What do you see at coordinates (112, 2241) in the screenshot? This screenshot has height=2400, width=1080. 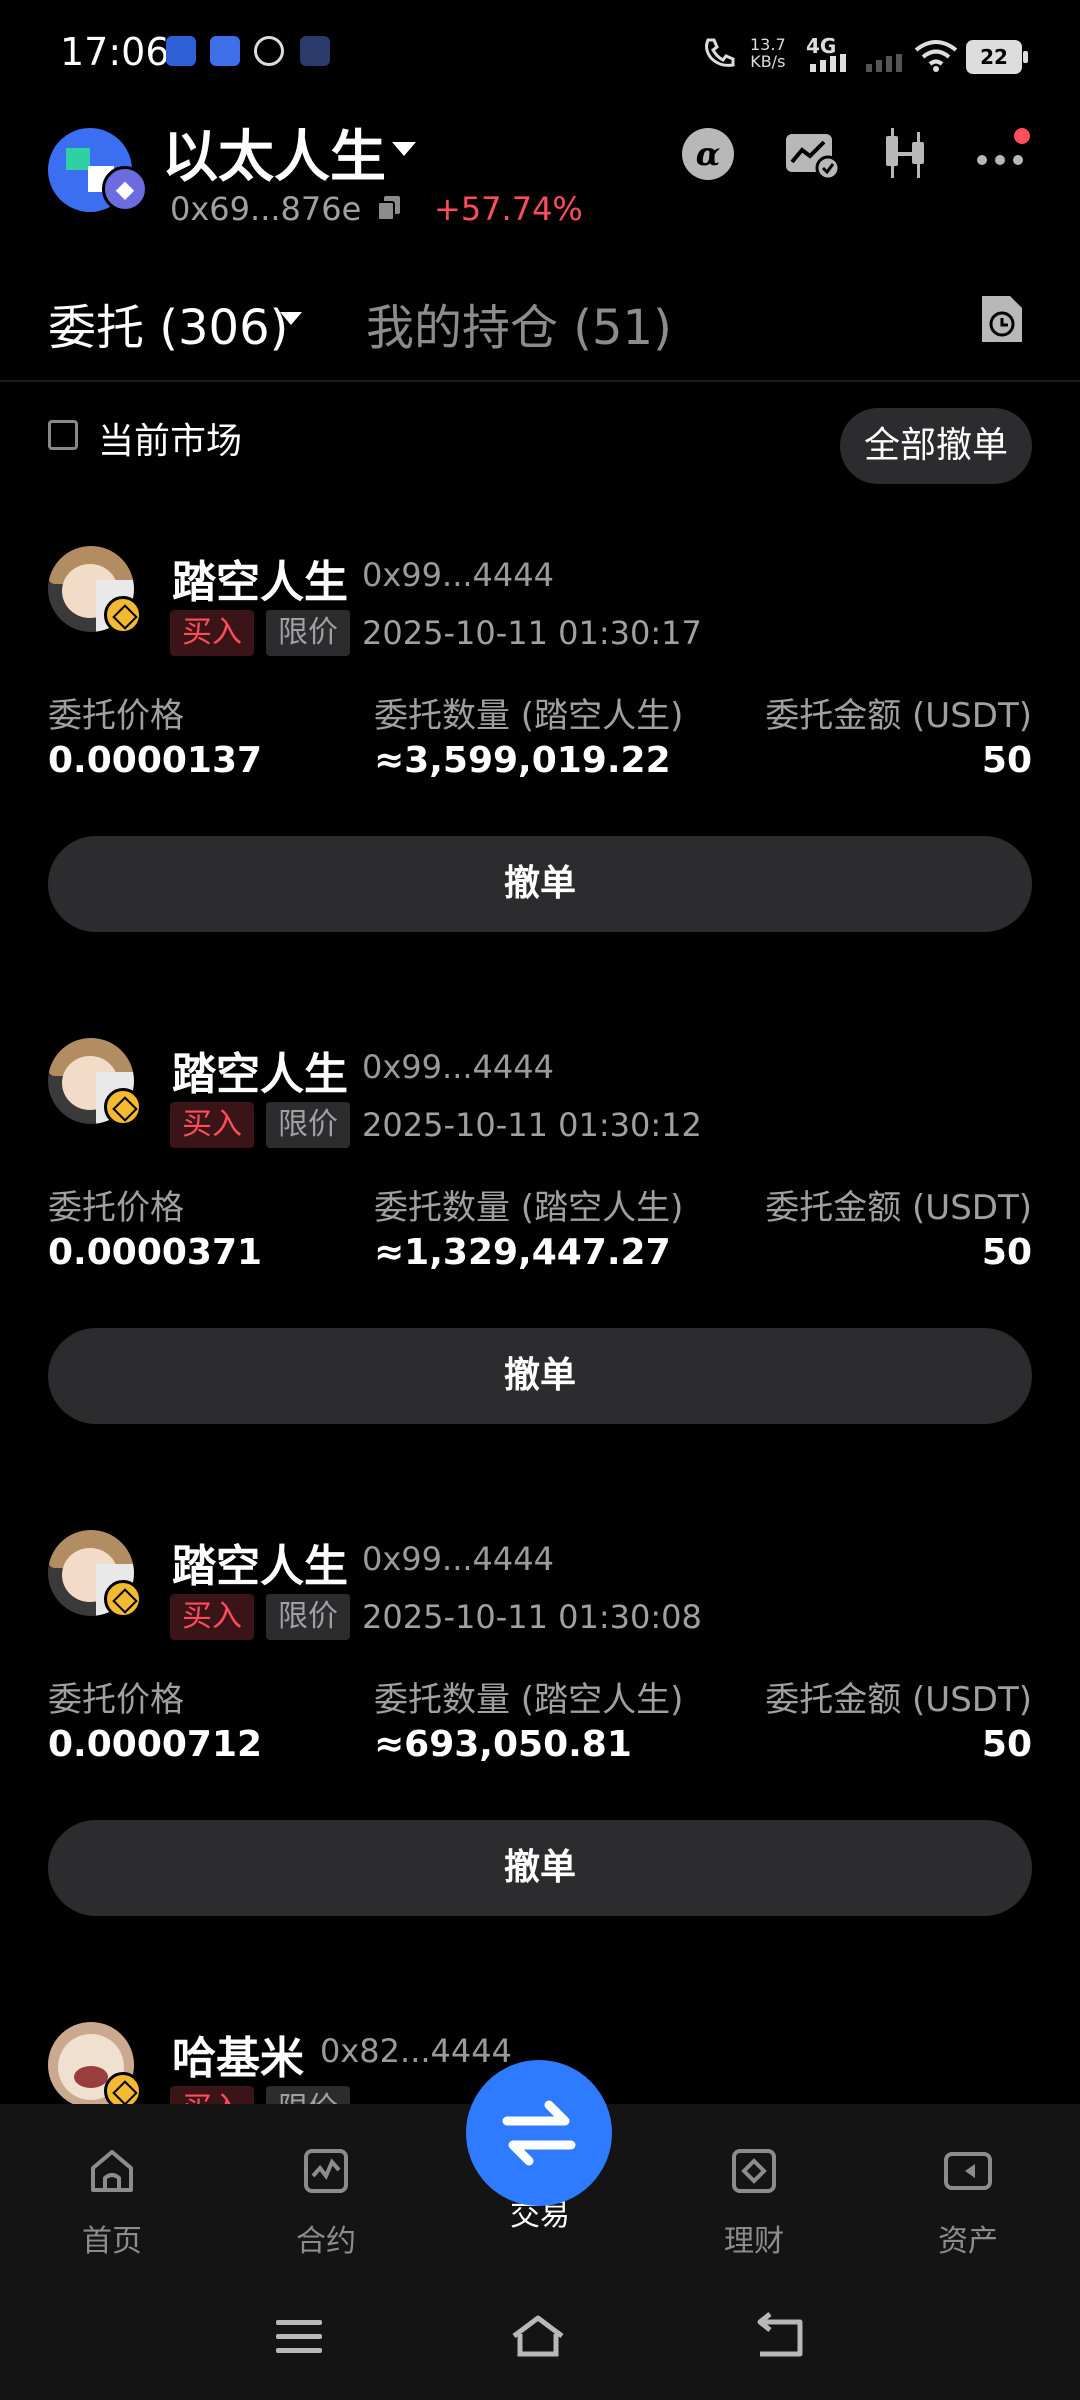 I see `nav-home-label: 首页` at bounding box center [112, 2241].